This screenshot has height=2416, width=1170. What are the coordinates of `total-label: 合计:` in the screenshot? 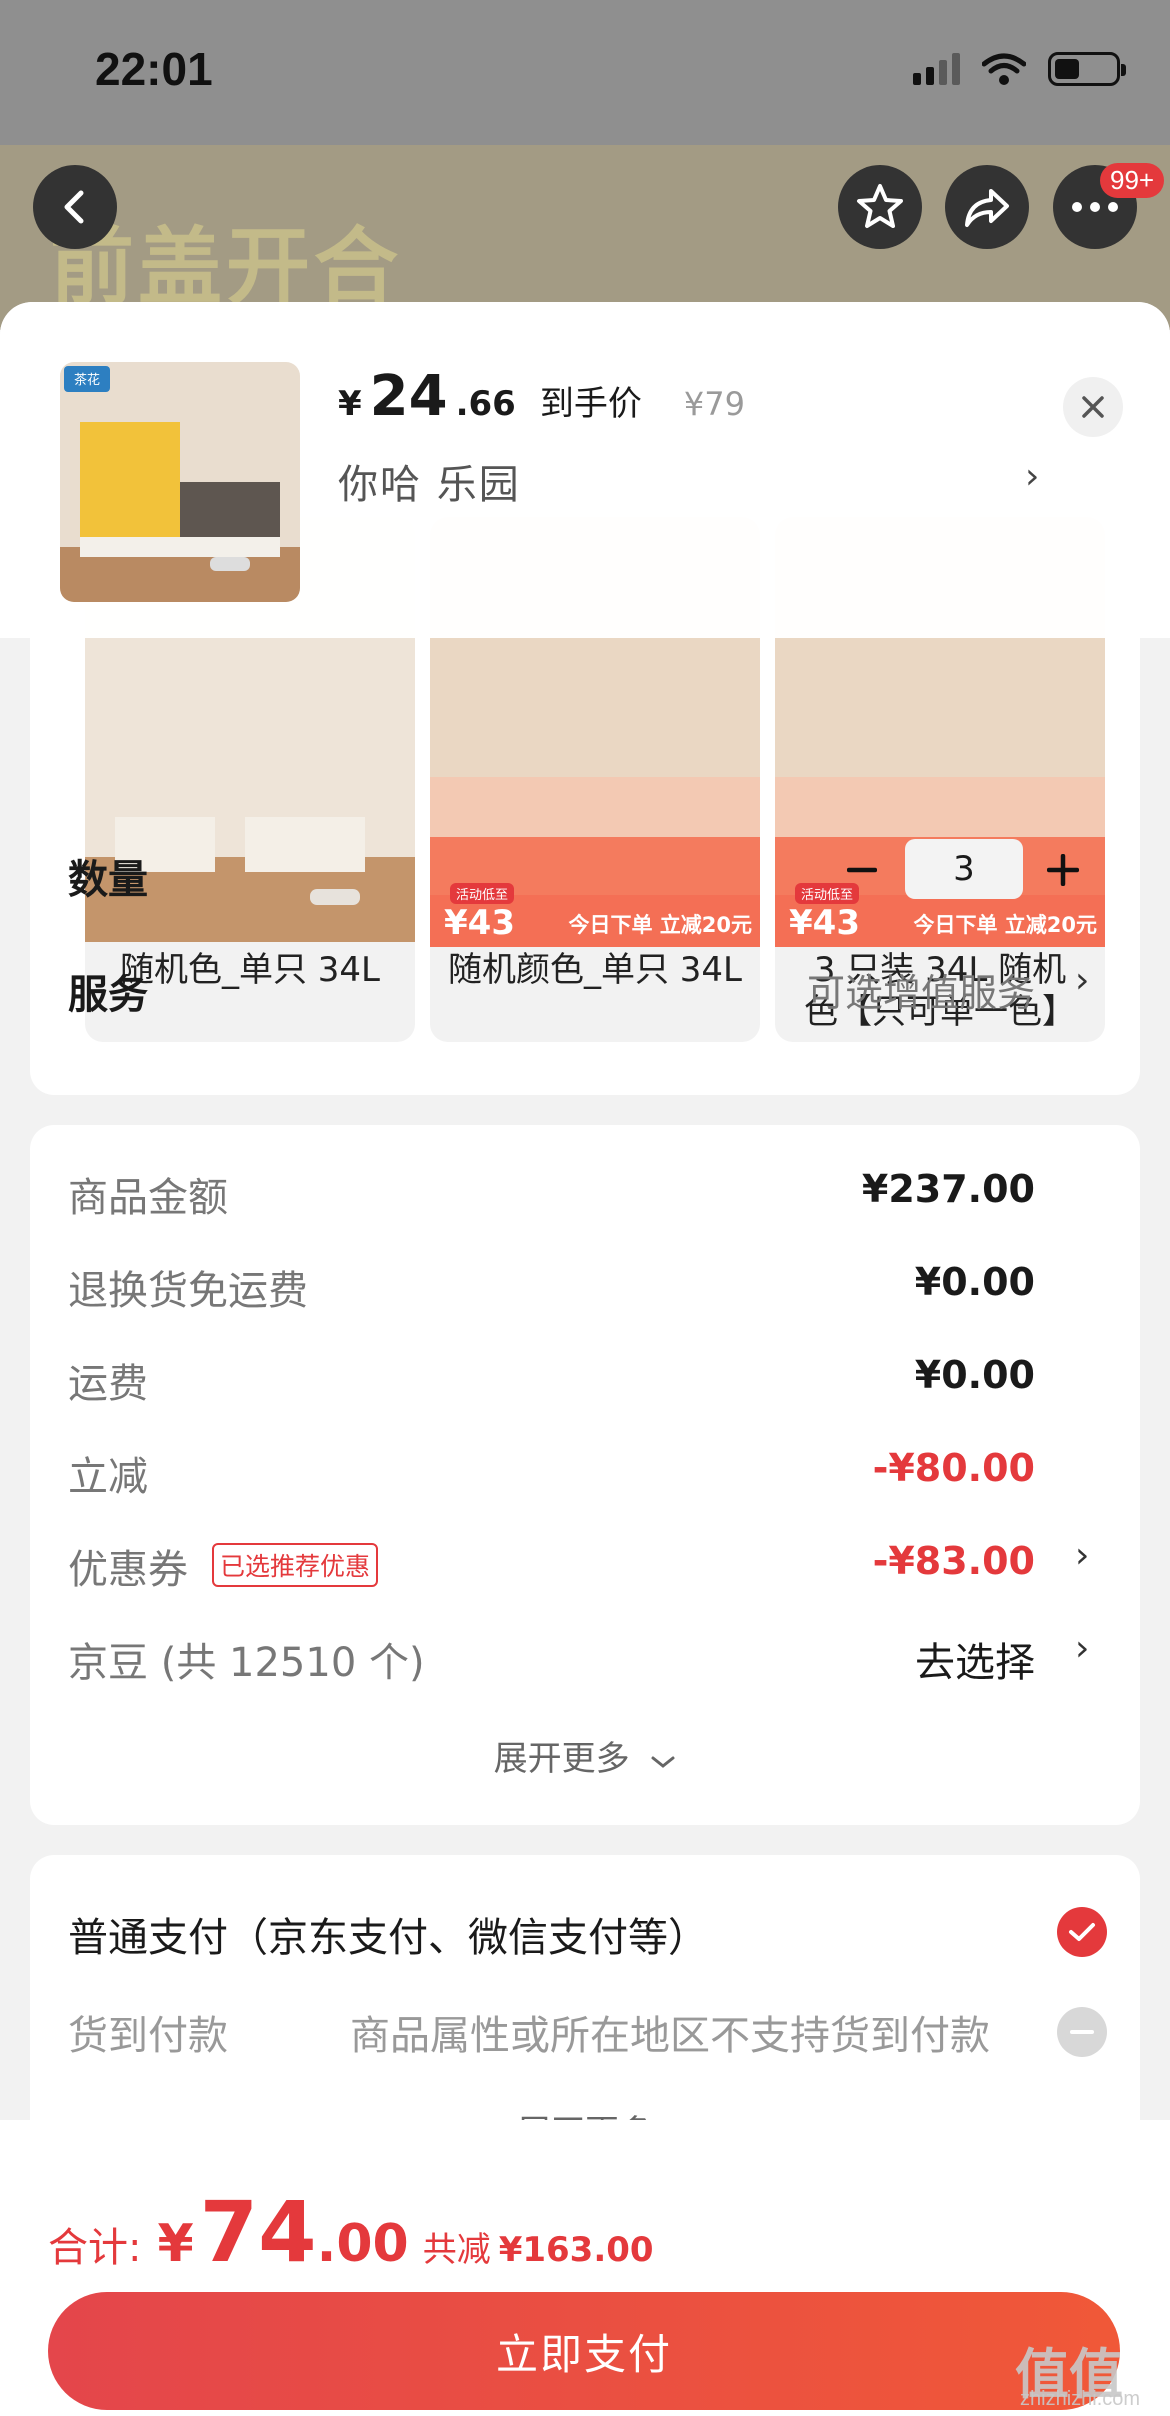 It's located at (95, 2248).